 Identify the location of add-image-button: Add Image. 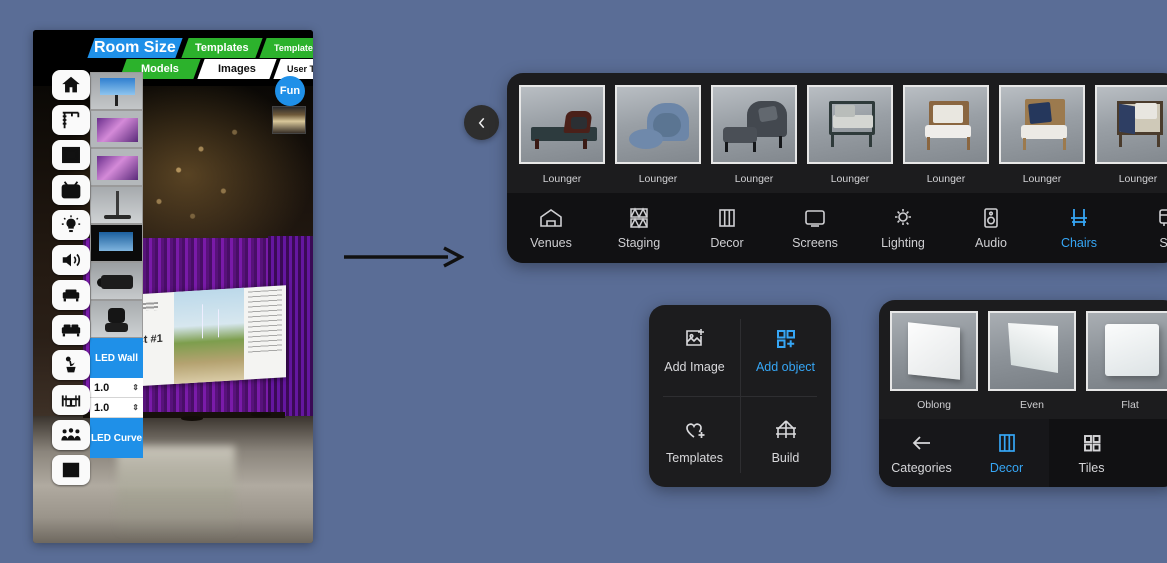
(694, 350).